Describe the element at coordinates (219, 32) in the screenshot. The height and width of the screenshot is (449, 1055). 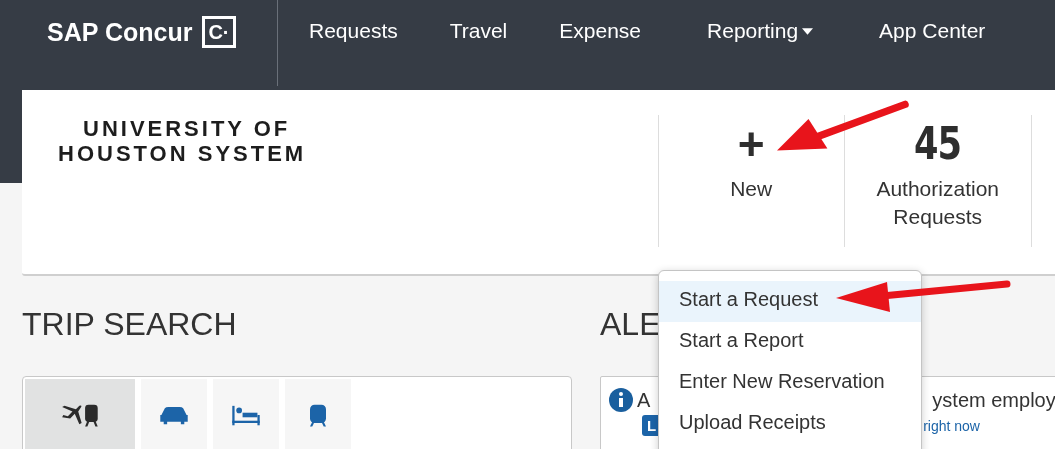
I see `logo-mark: C·` at that location.